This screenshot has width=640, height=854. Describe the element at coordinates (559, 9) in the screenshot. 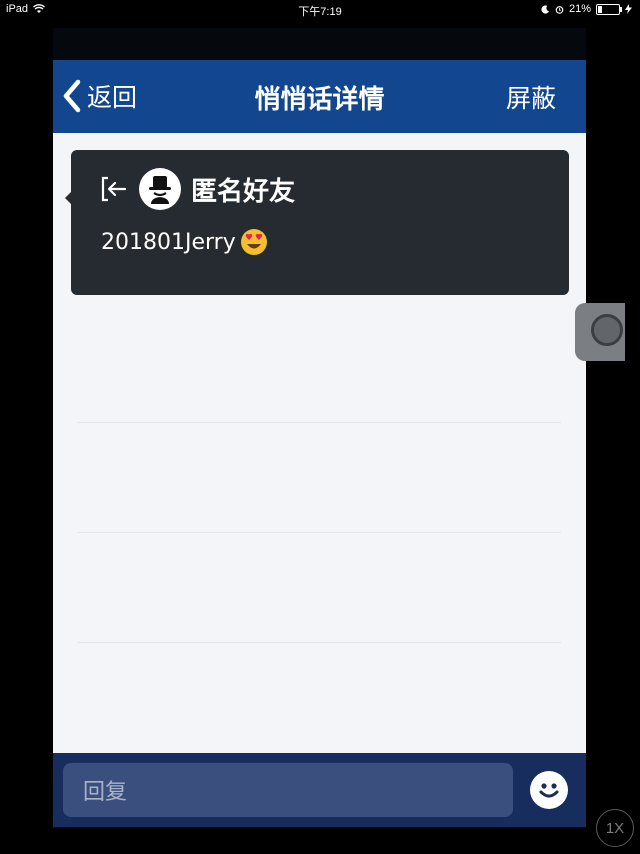

I see `alarm-icon` at that location.